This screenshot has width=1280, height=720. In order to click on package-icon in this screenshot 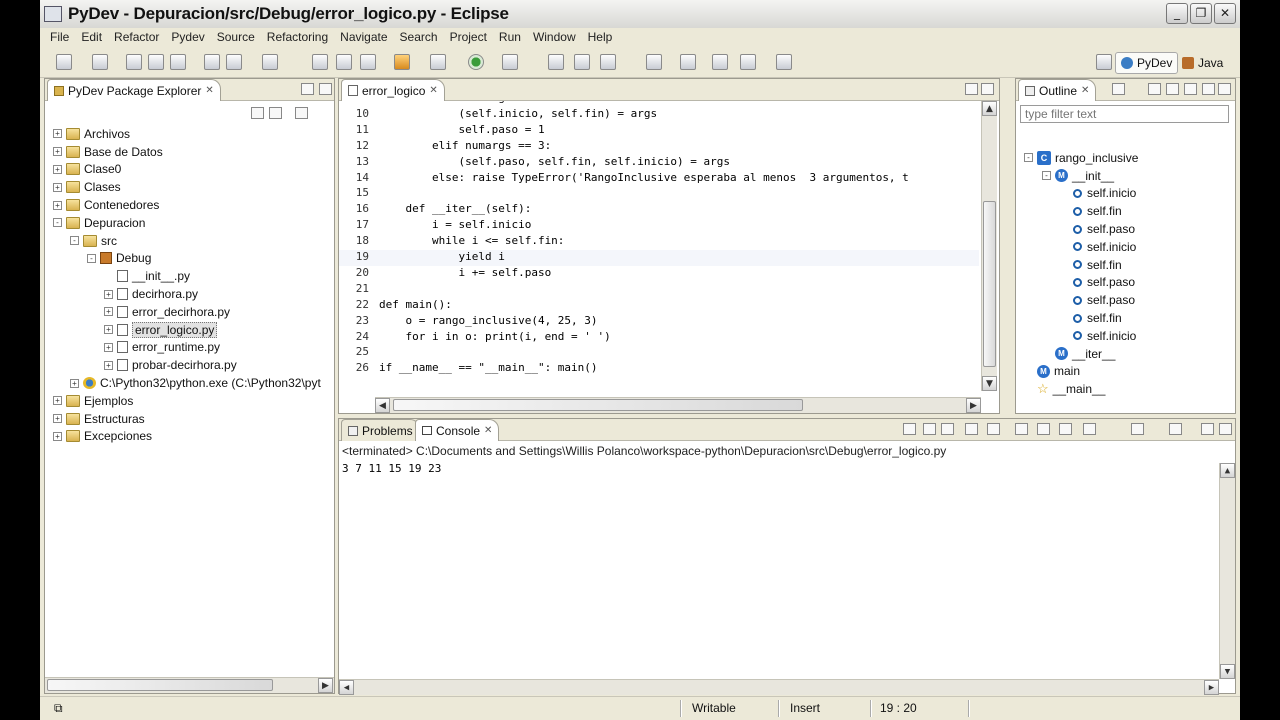, I will do `click(234, 62)`.